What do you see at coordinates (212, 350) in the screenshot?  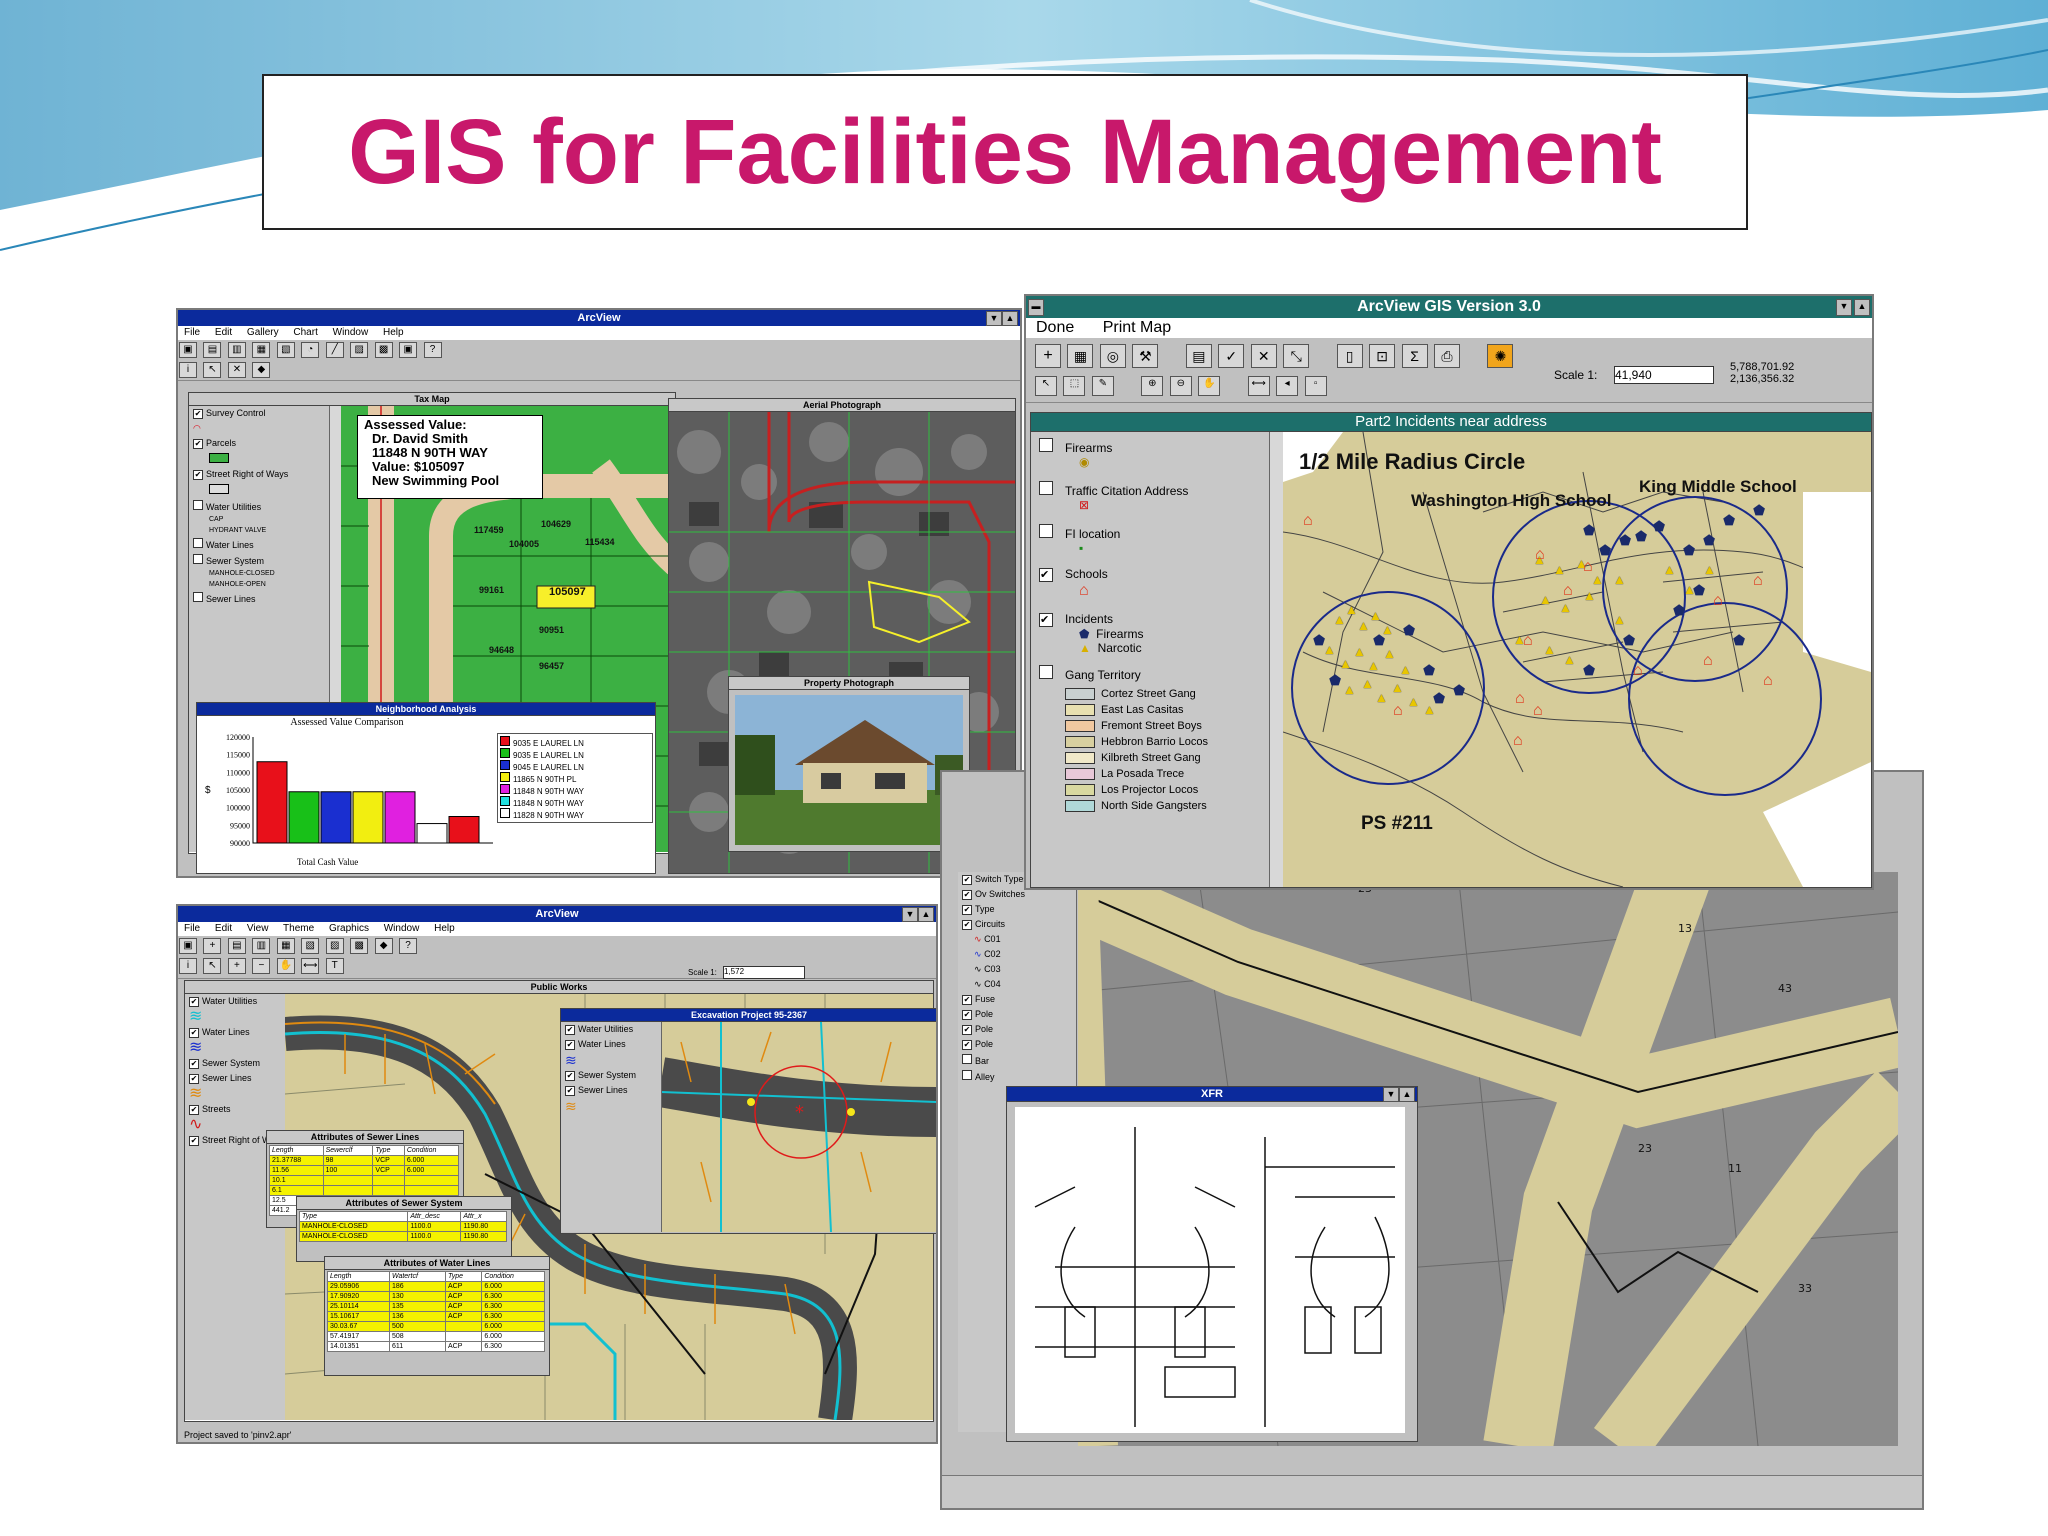 I see `print-tool-icon: ▤` at bounding box center [212, 350].